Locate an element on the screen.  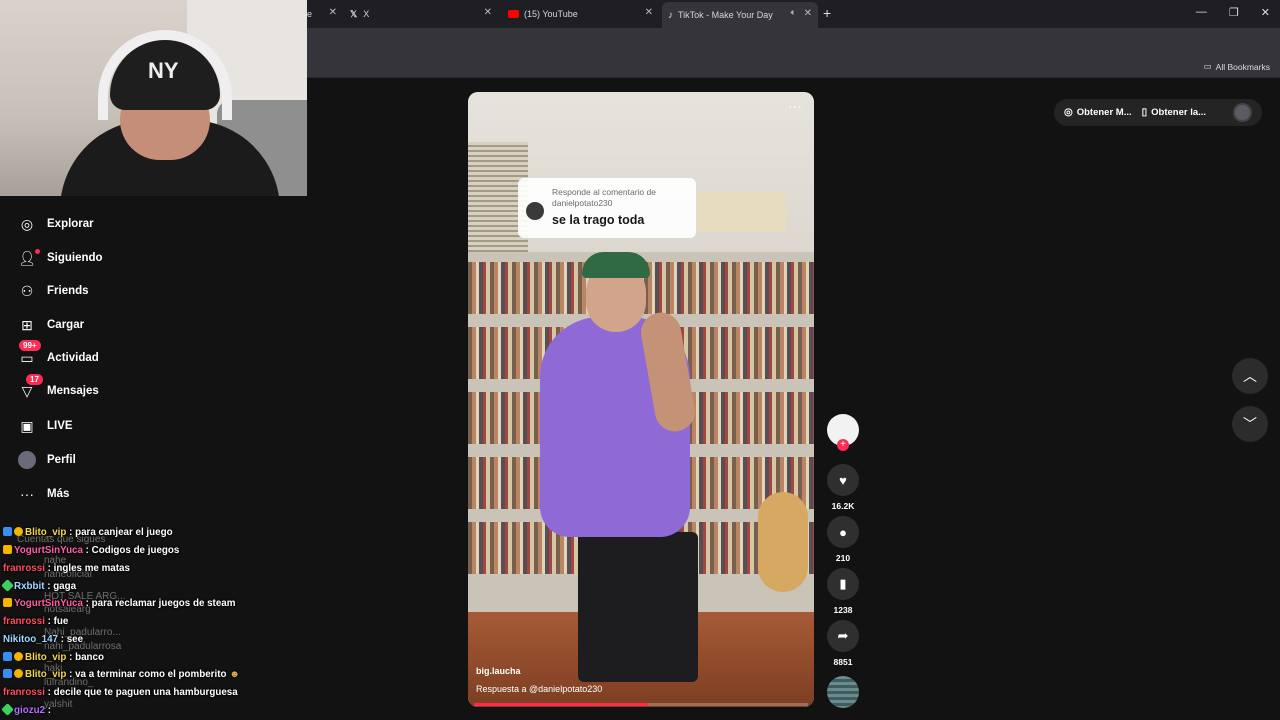
webcam-overlay: NY is located at coordinates (153, 98).